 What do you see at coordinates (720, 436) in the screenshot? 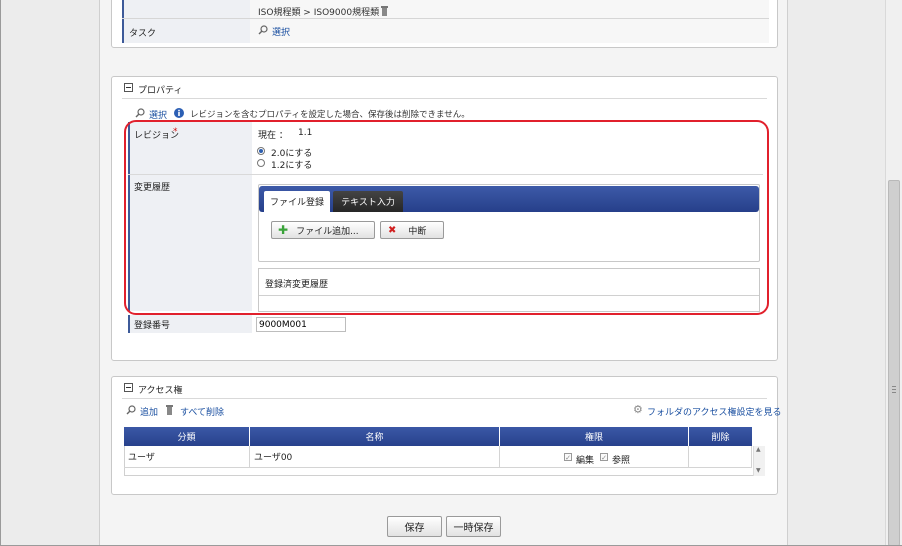
I see `column-header-delete: 削除` at bounding box center [720, 436].